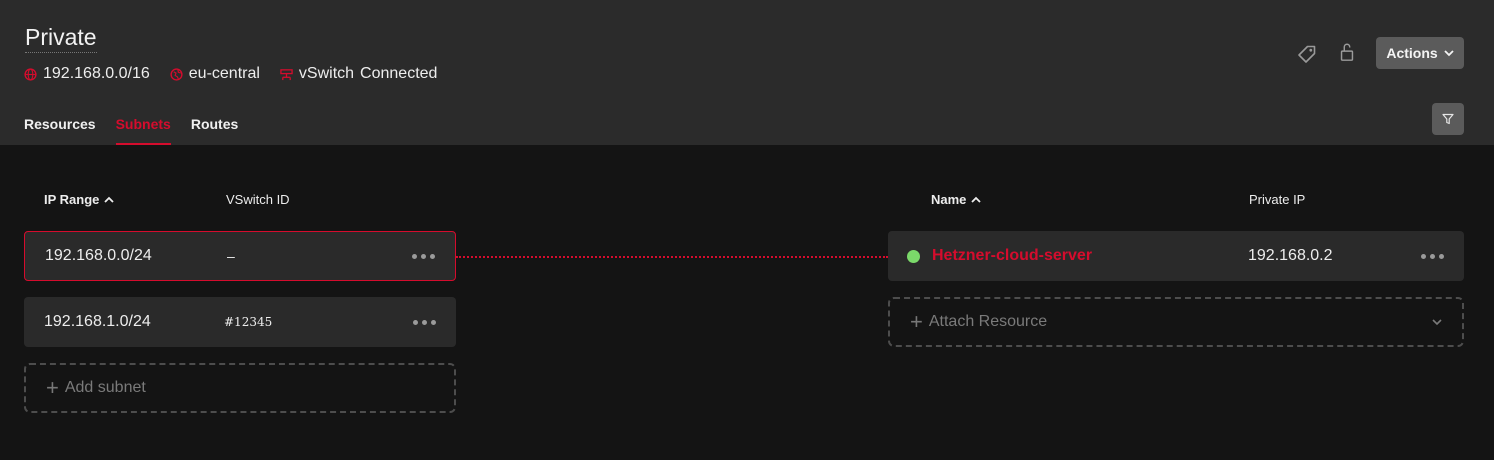  Describe the element at coordinates (1176, 322) in the screenshot. I see `attach-resource-button: + Attach Resource` at that location.